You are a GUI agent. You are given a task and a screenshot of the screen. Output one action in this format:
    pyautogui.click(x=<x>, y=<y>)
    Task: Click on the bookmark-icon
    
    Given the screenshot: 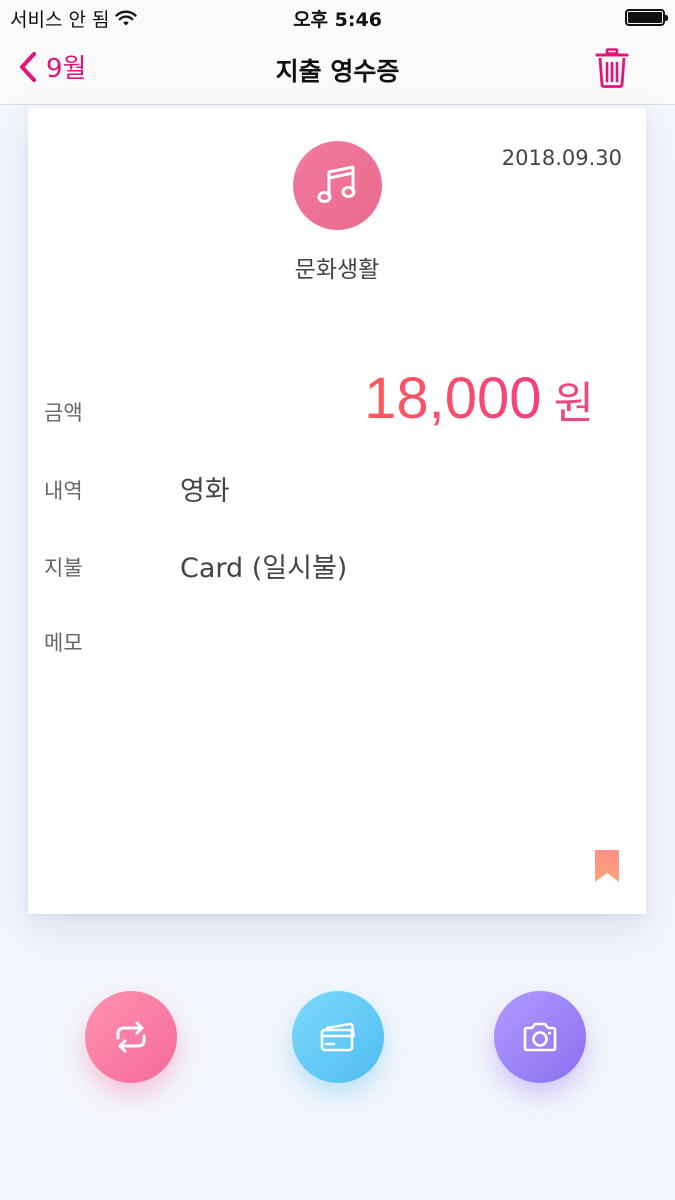 What is the action you would take?
    pyautogui.click(x=607, y=866)
    